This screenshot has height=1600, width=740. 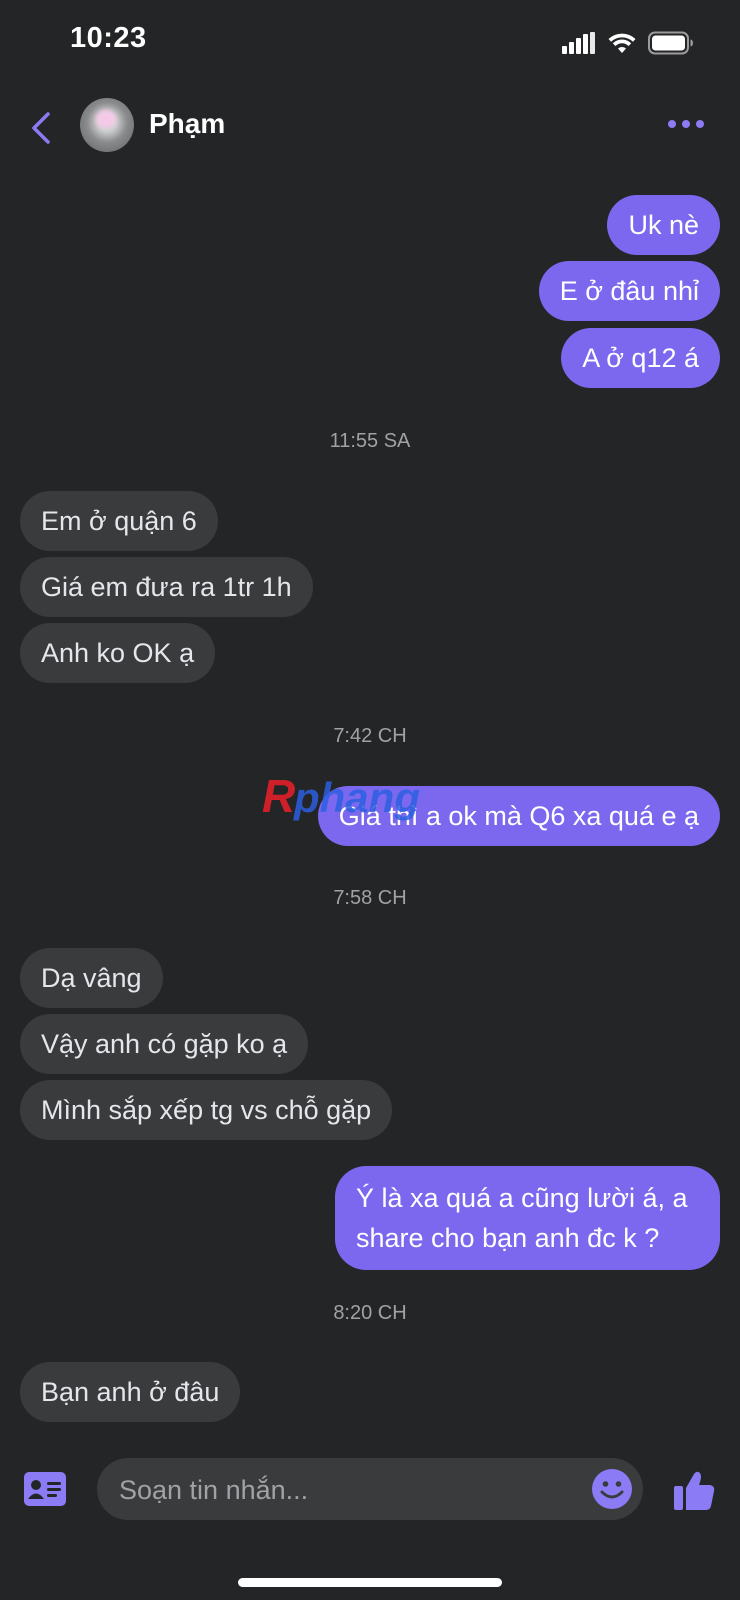 What do you see at coordinates (370, 441) in the screenshot?
I see `message-timestamp: 11:55 SA` at bounding box center [370, 441].